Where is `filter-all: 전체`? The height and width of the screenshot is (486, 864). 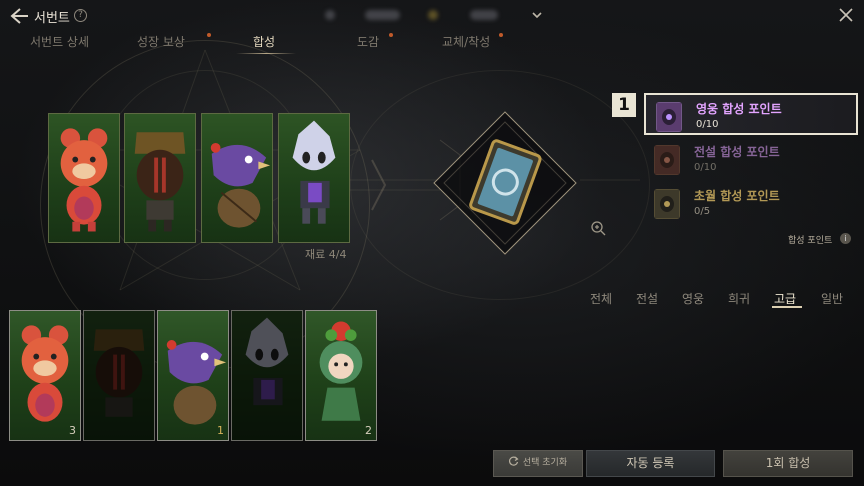 filter-all: 전체 is located at coordinates (601, 298).